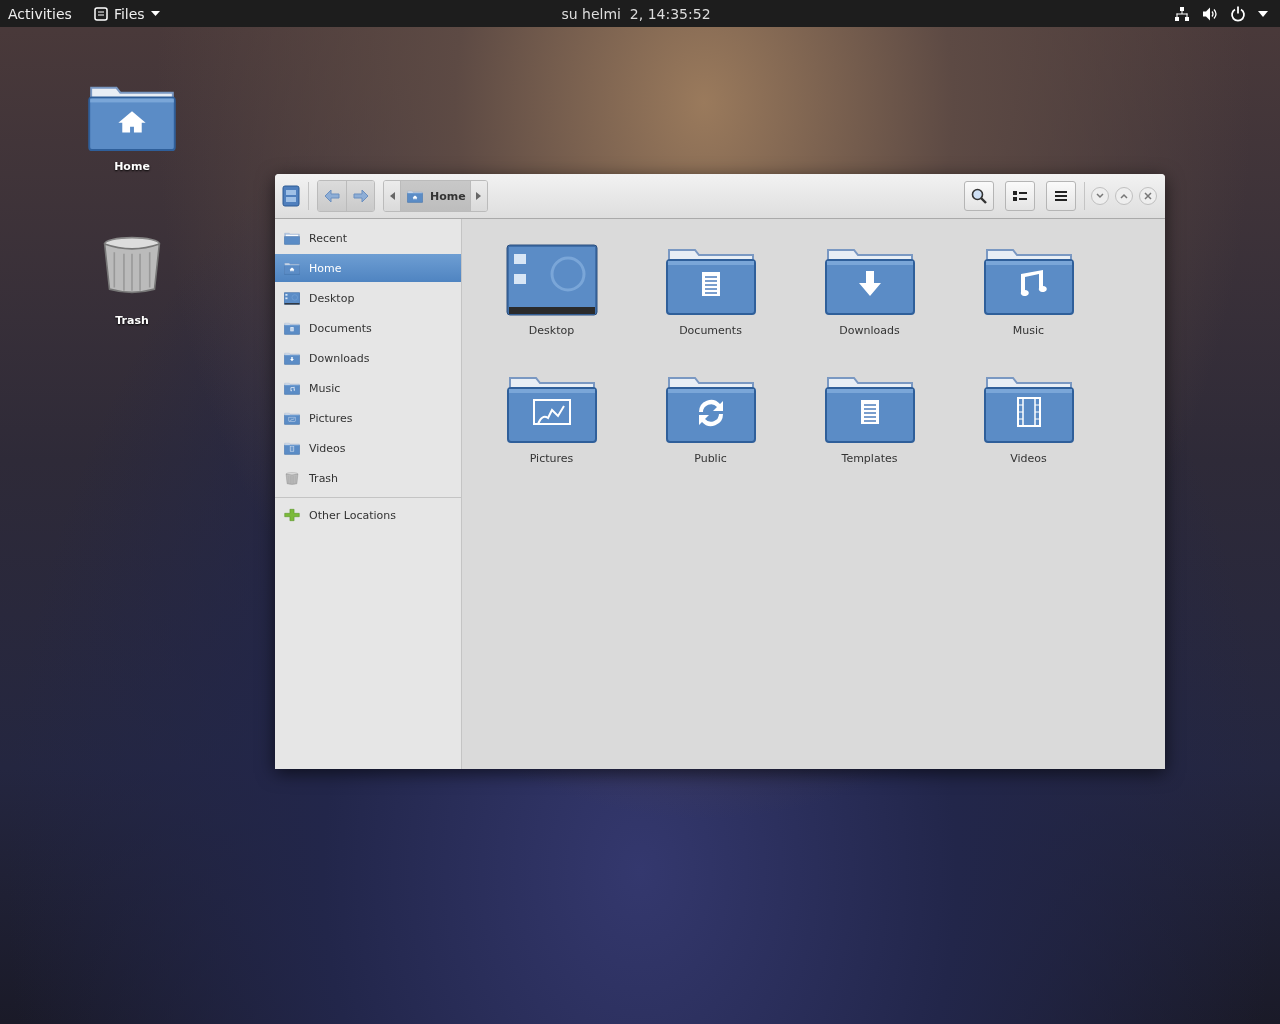  Describe the element at coordinates (332, 196) in the screenshot. I see `back-arrow-icon` at that location.